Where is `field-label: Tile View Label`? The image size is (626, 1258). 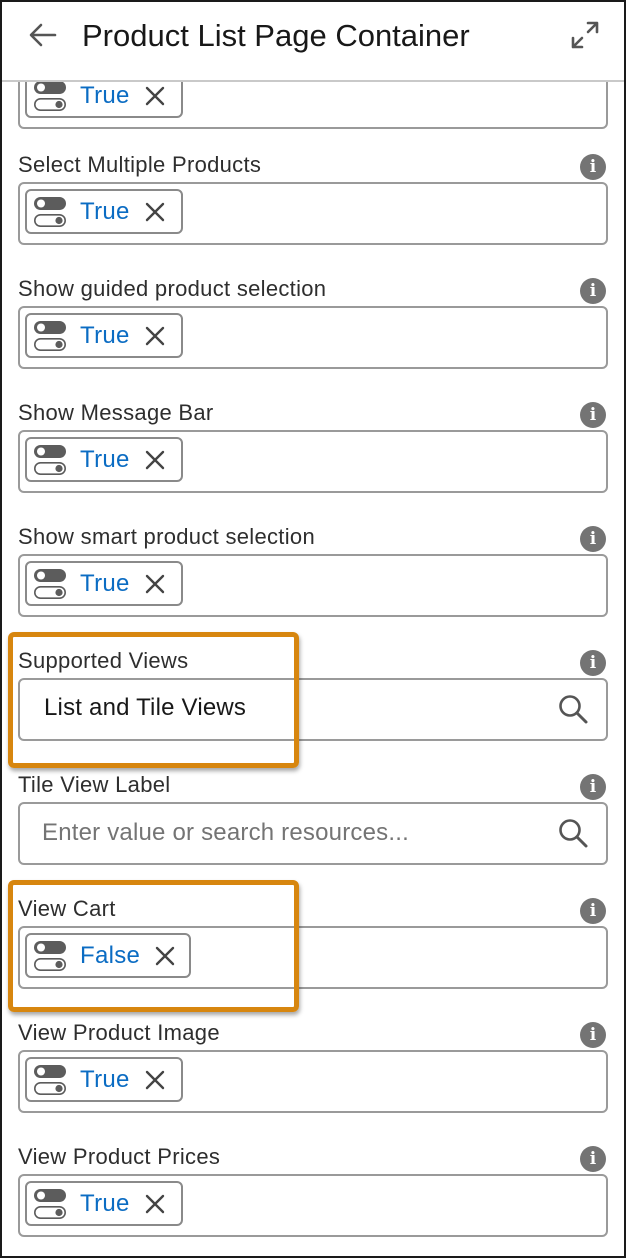 field-label: Tile View Label is located at coordinates (94, 784).